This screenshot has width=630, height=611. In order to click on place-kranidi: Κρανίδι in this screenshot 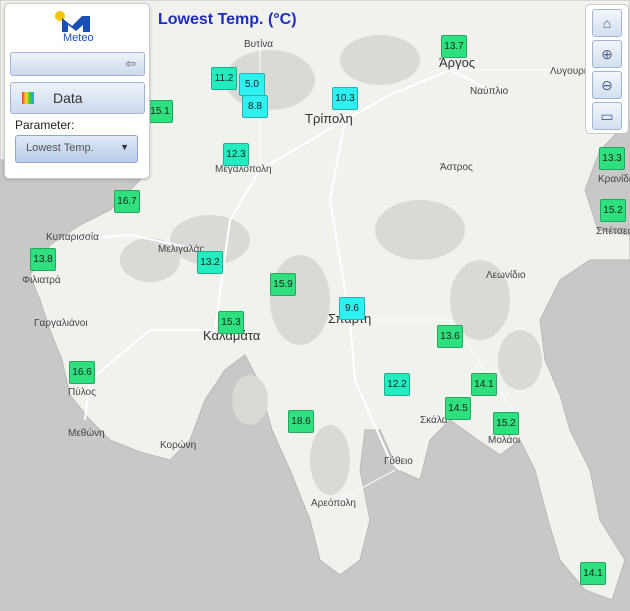, I will do `click(614, 179)`.